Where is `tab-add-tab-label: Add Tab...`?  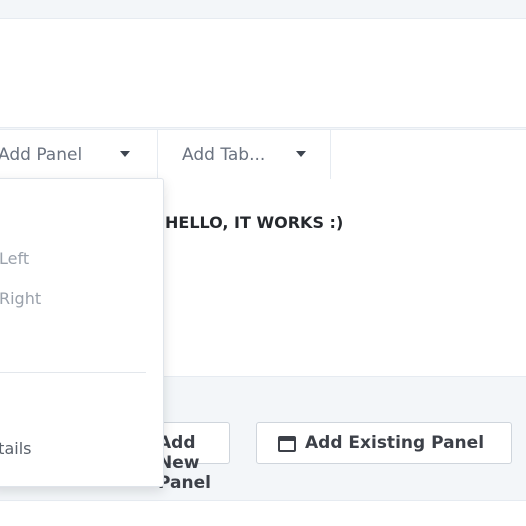 tab-add-tab-label: Add Tab... is located at coordinates (224, 154).